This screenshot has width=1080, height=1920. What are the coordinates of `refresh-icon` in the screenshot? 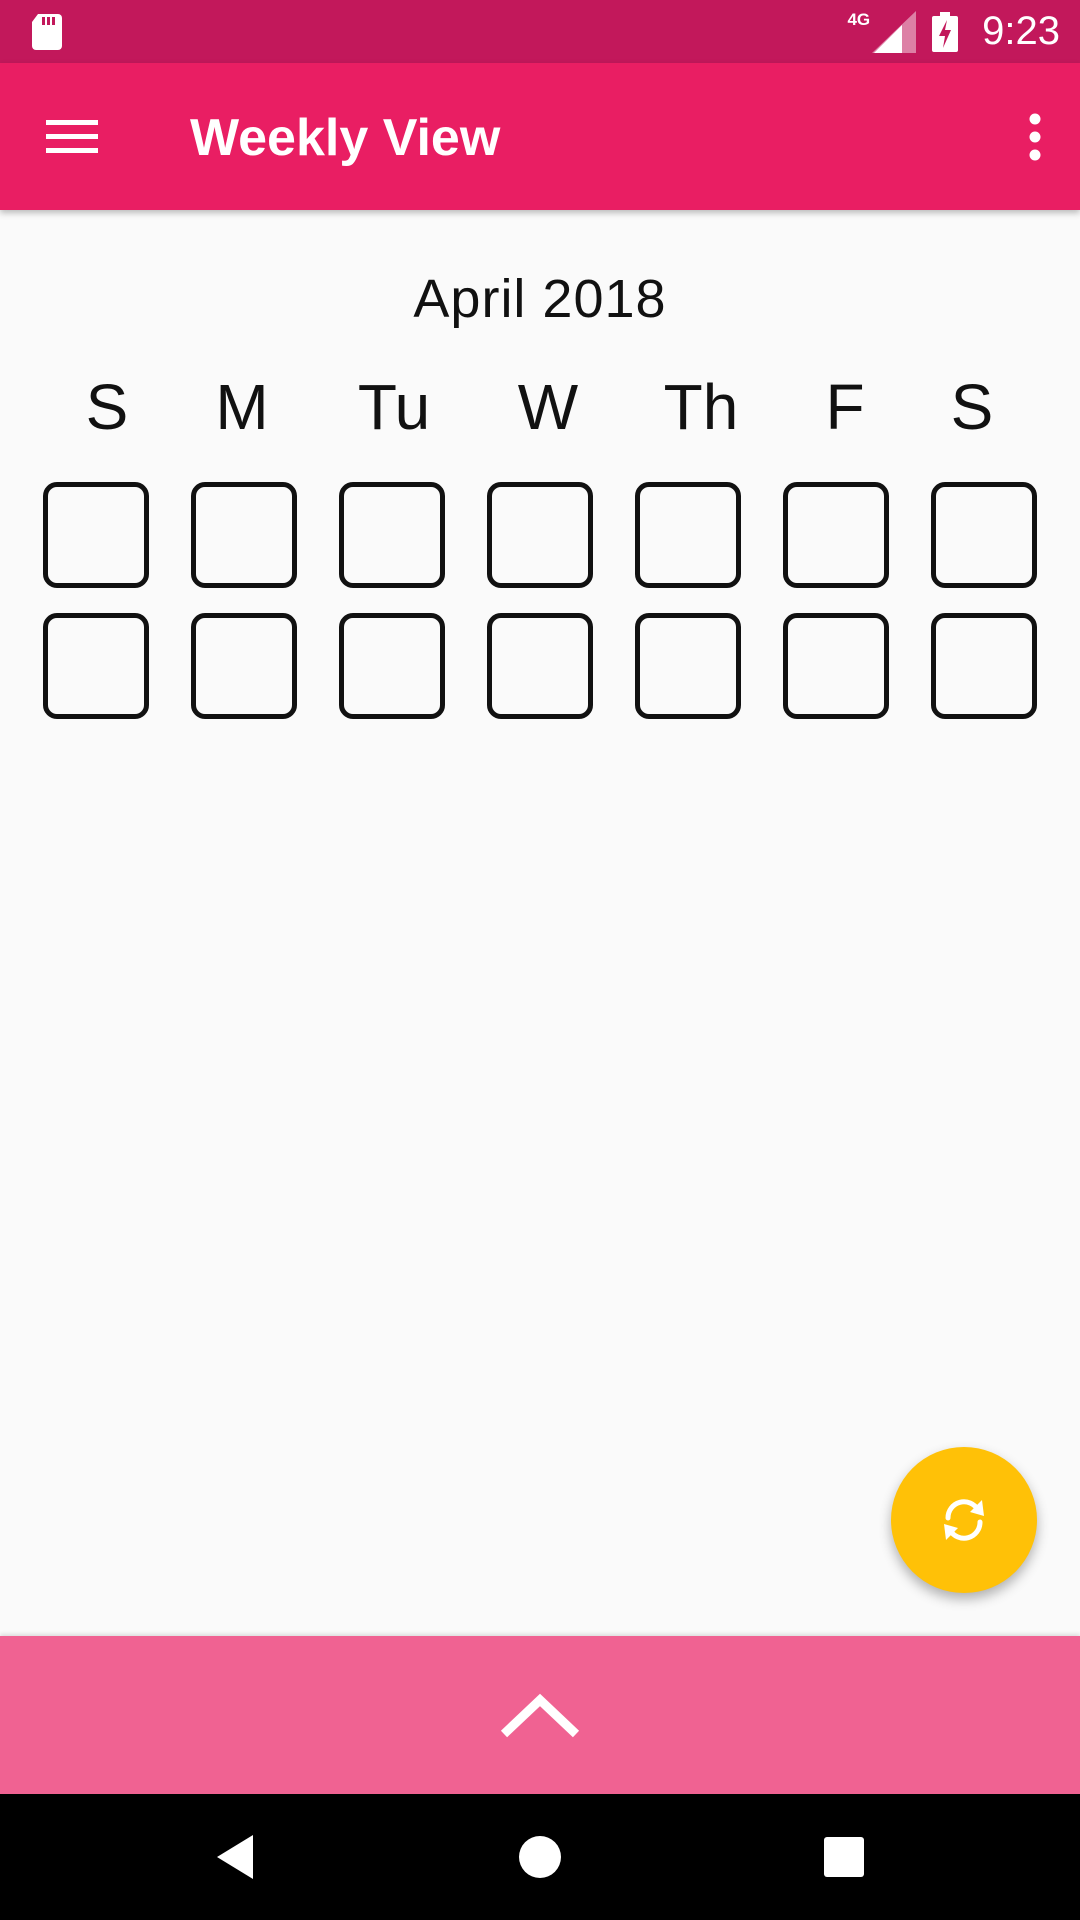 It's located at (964, 1520).